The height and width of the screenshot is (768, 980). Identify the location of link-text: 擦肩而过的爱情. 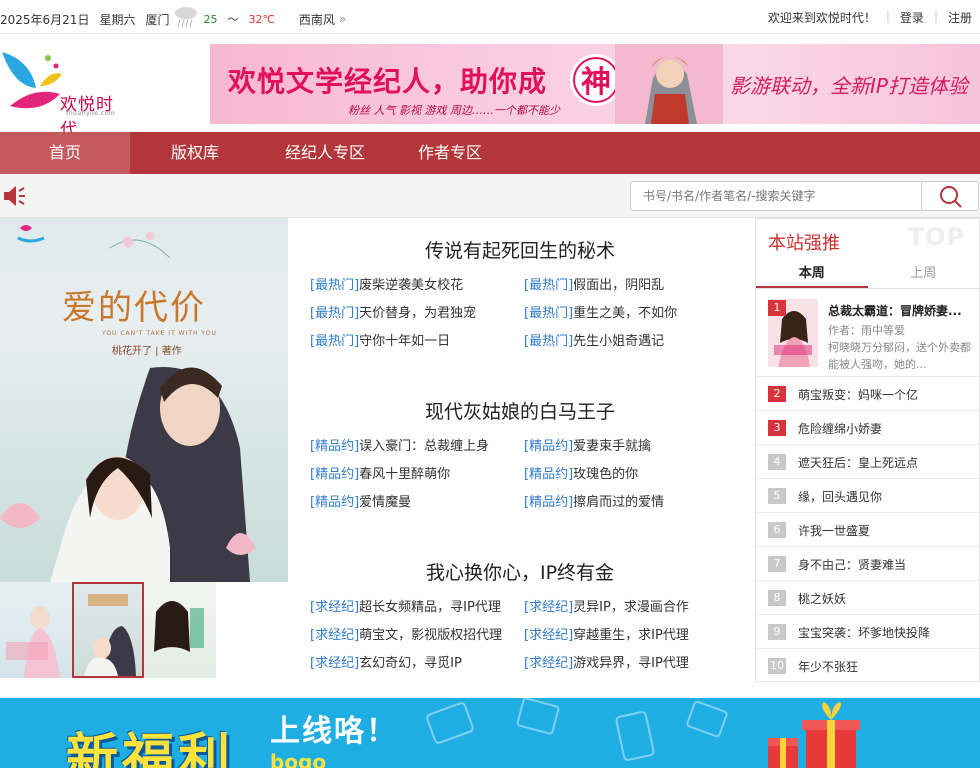
(619, 502).